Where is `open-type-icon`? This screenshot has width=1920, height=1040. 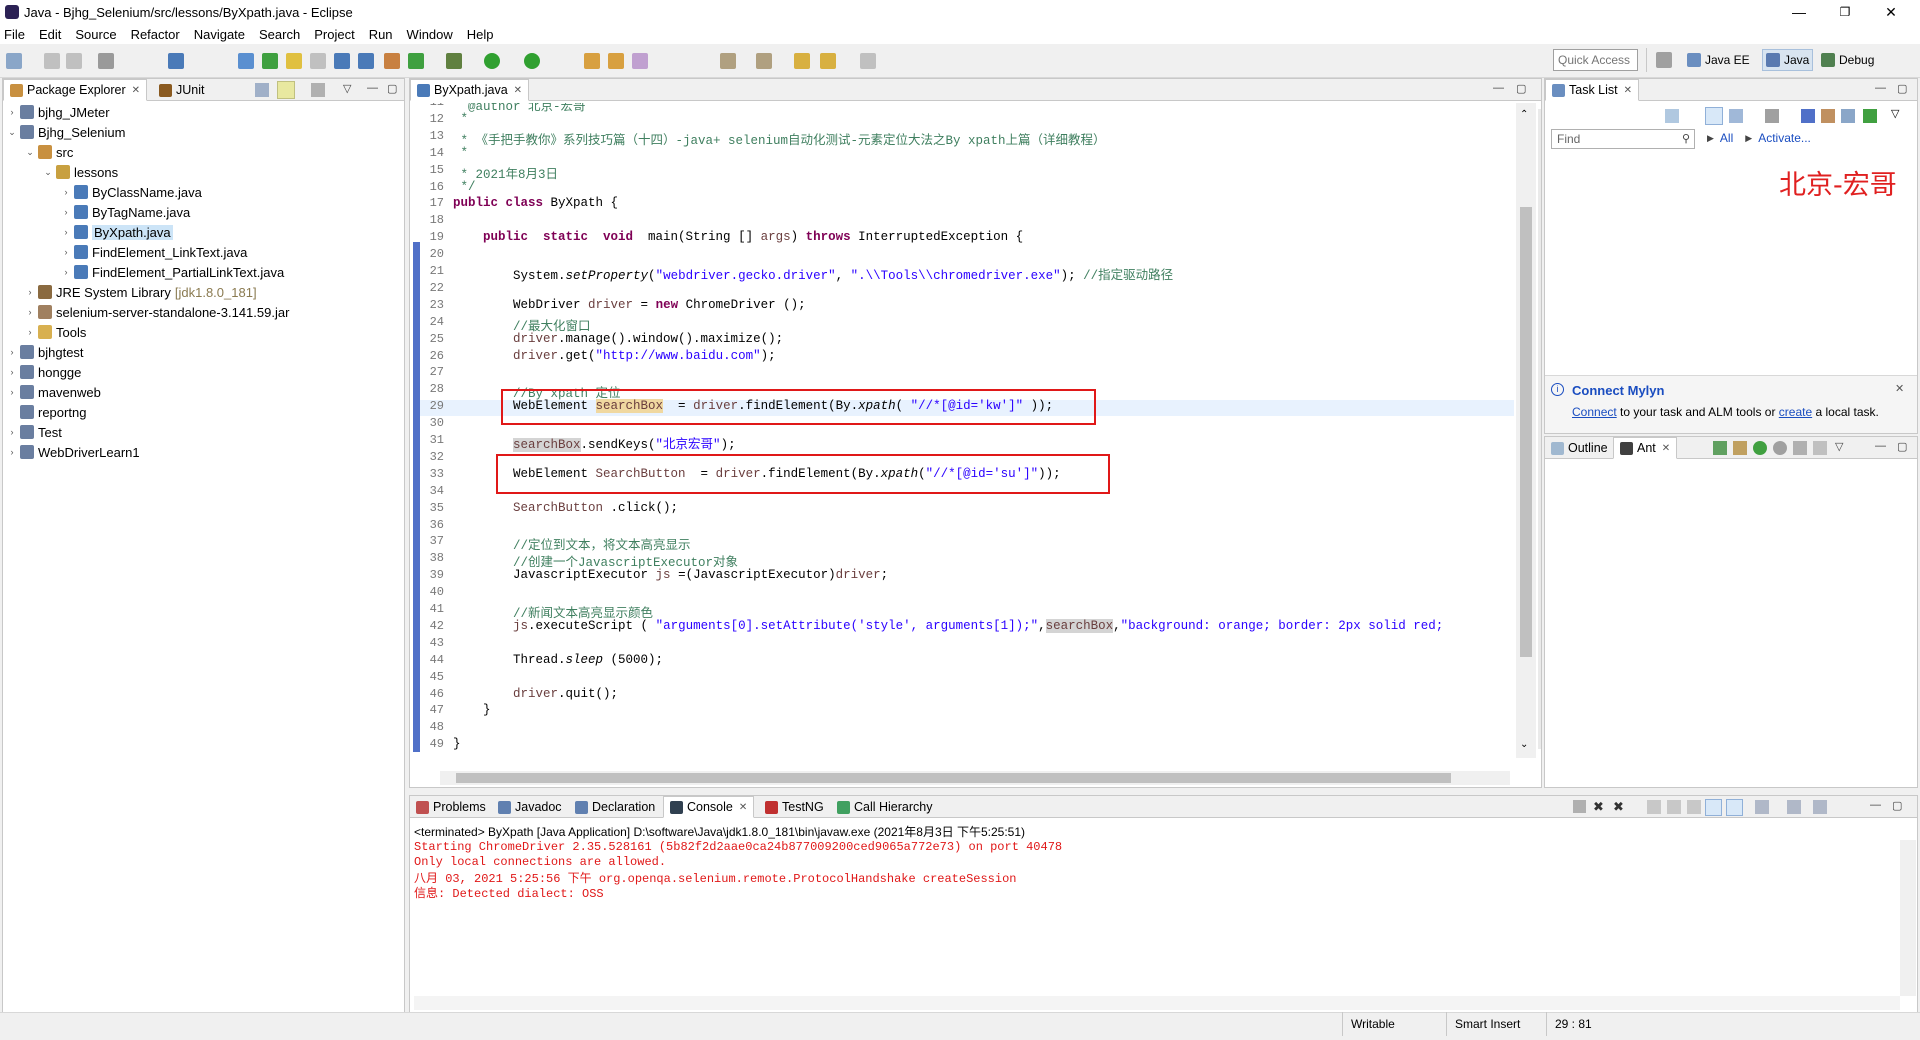
open-type-icon is located at coordinates (592, 61).